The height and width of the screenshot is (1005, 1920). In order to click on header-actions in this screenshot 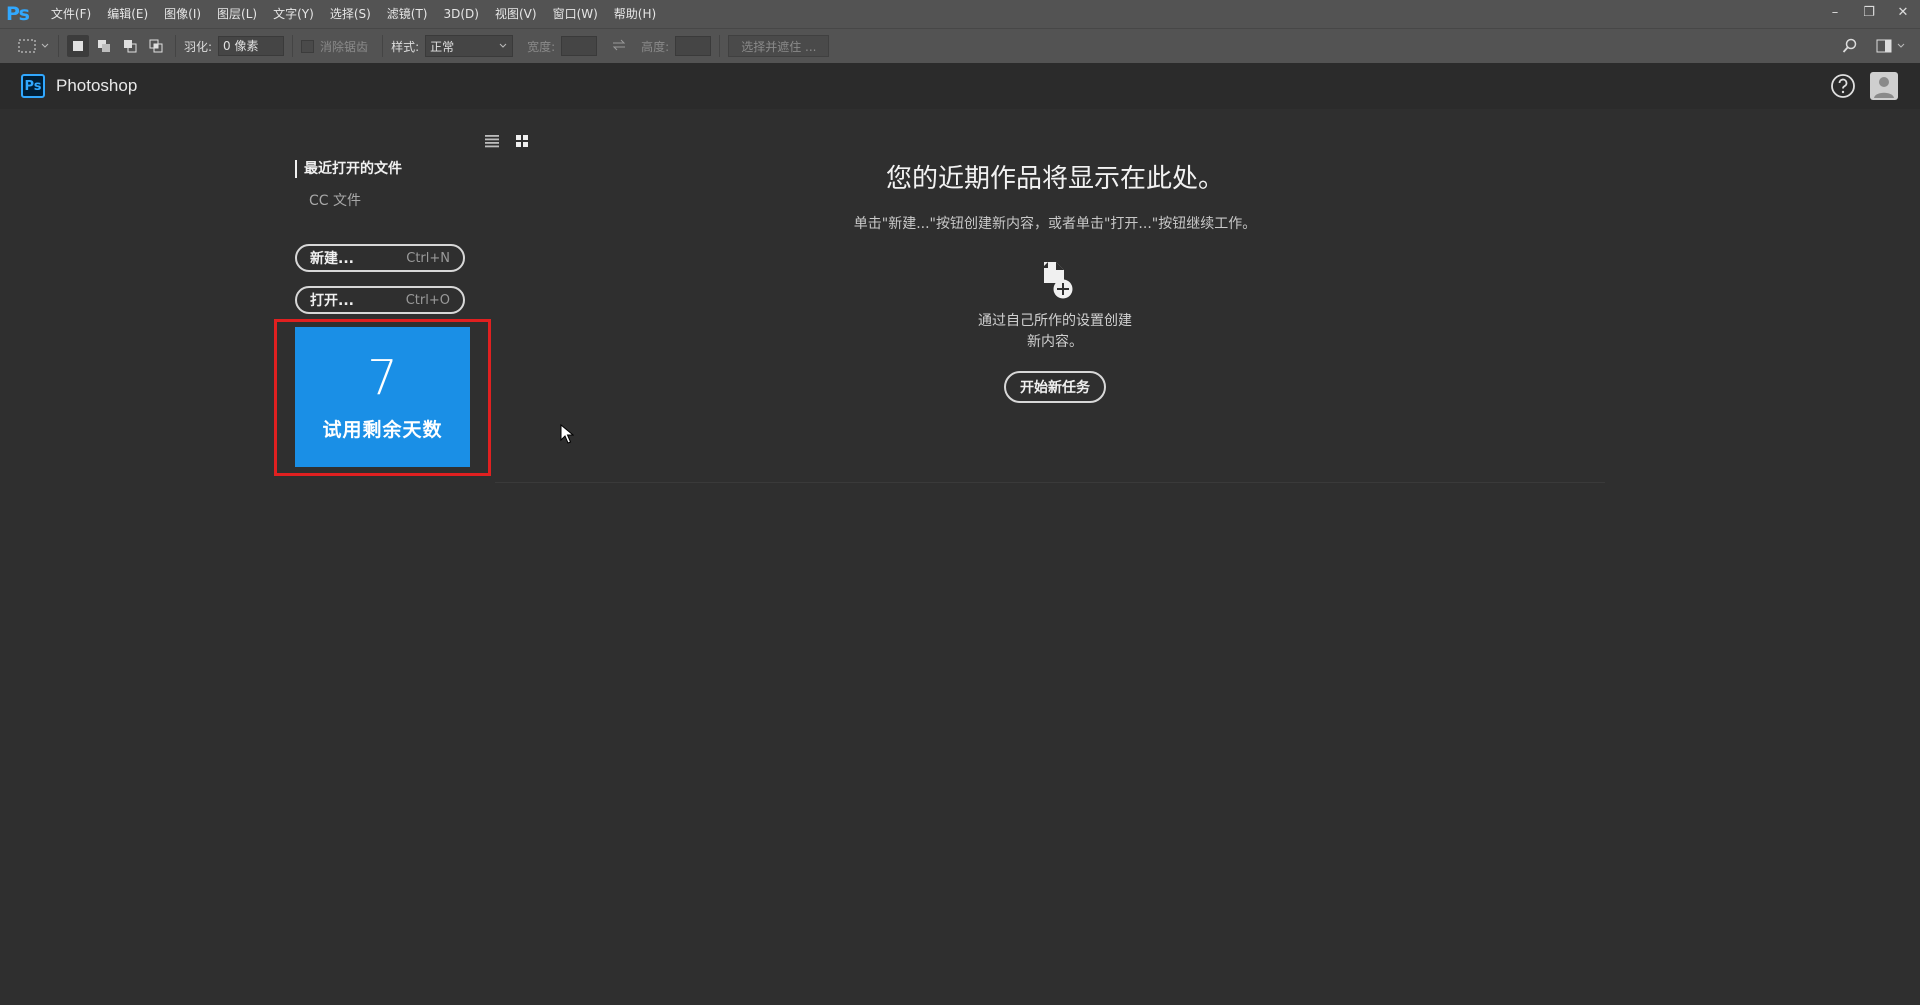, I will do `click(1864, 86)`.